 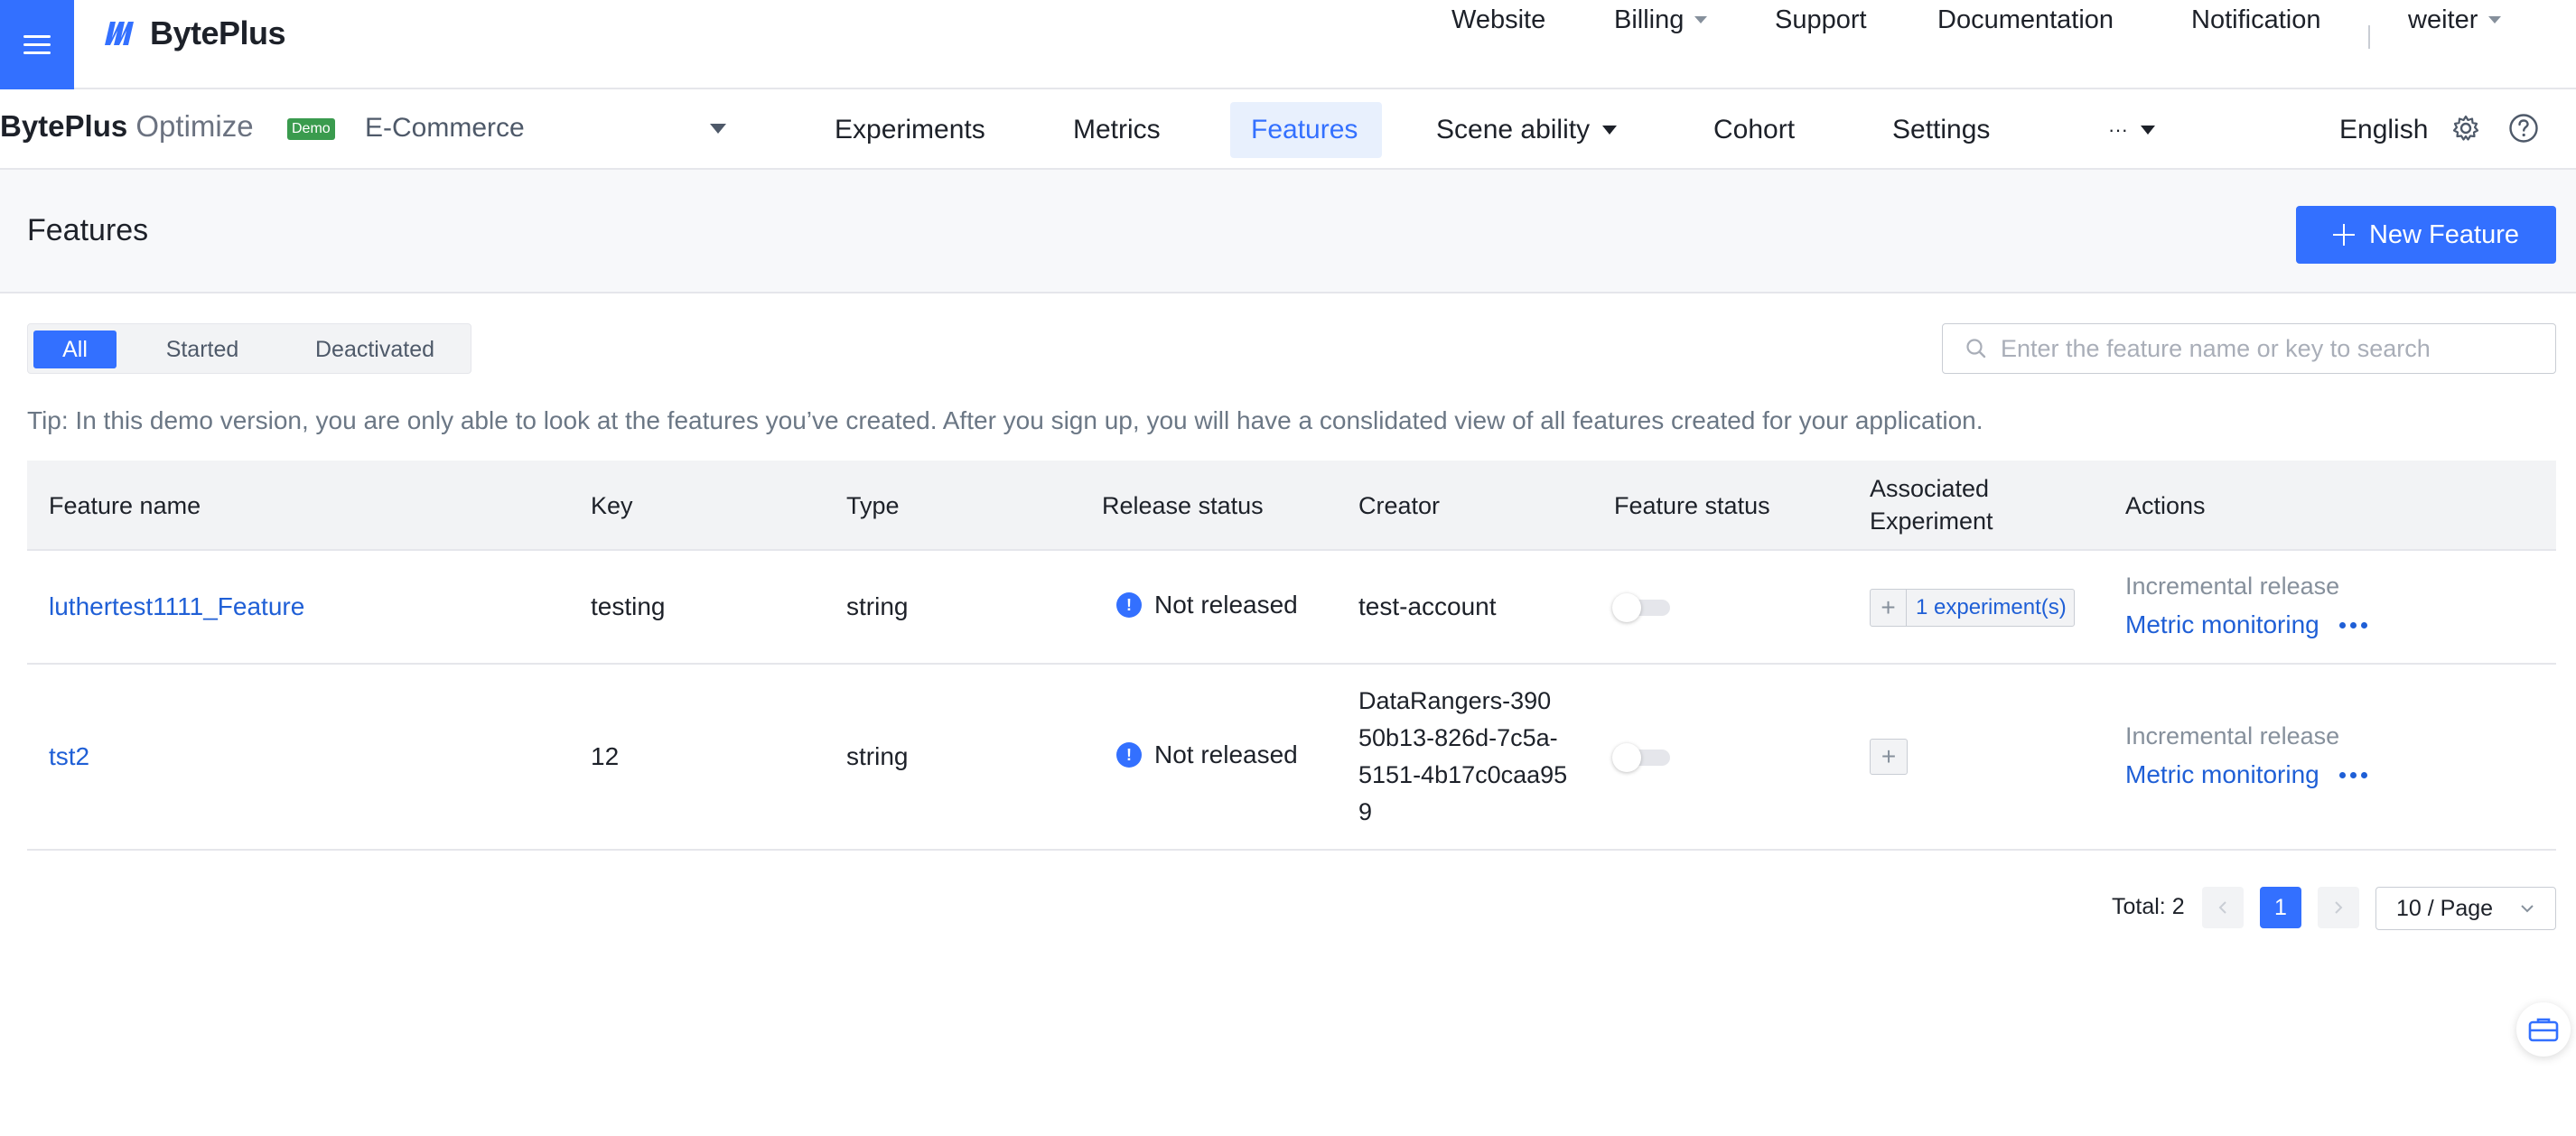 What do you see at coordinates (1498, 20) in the screenshot?
I see `nav-website: Website` at bounding box center [1498, 20].